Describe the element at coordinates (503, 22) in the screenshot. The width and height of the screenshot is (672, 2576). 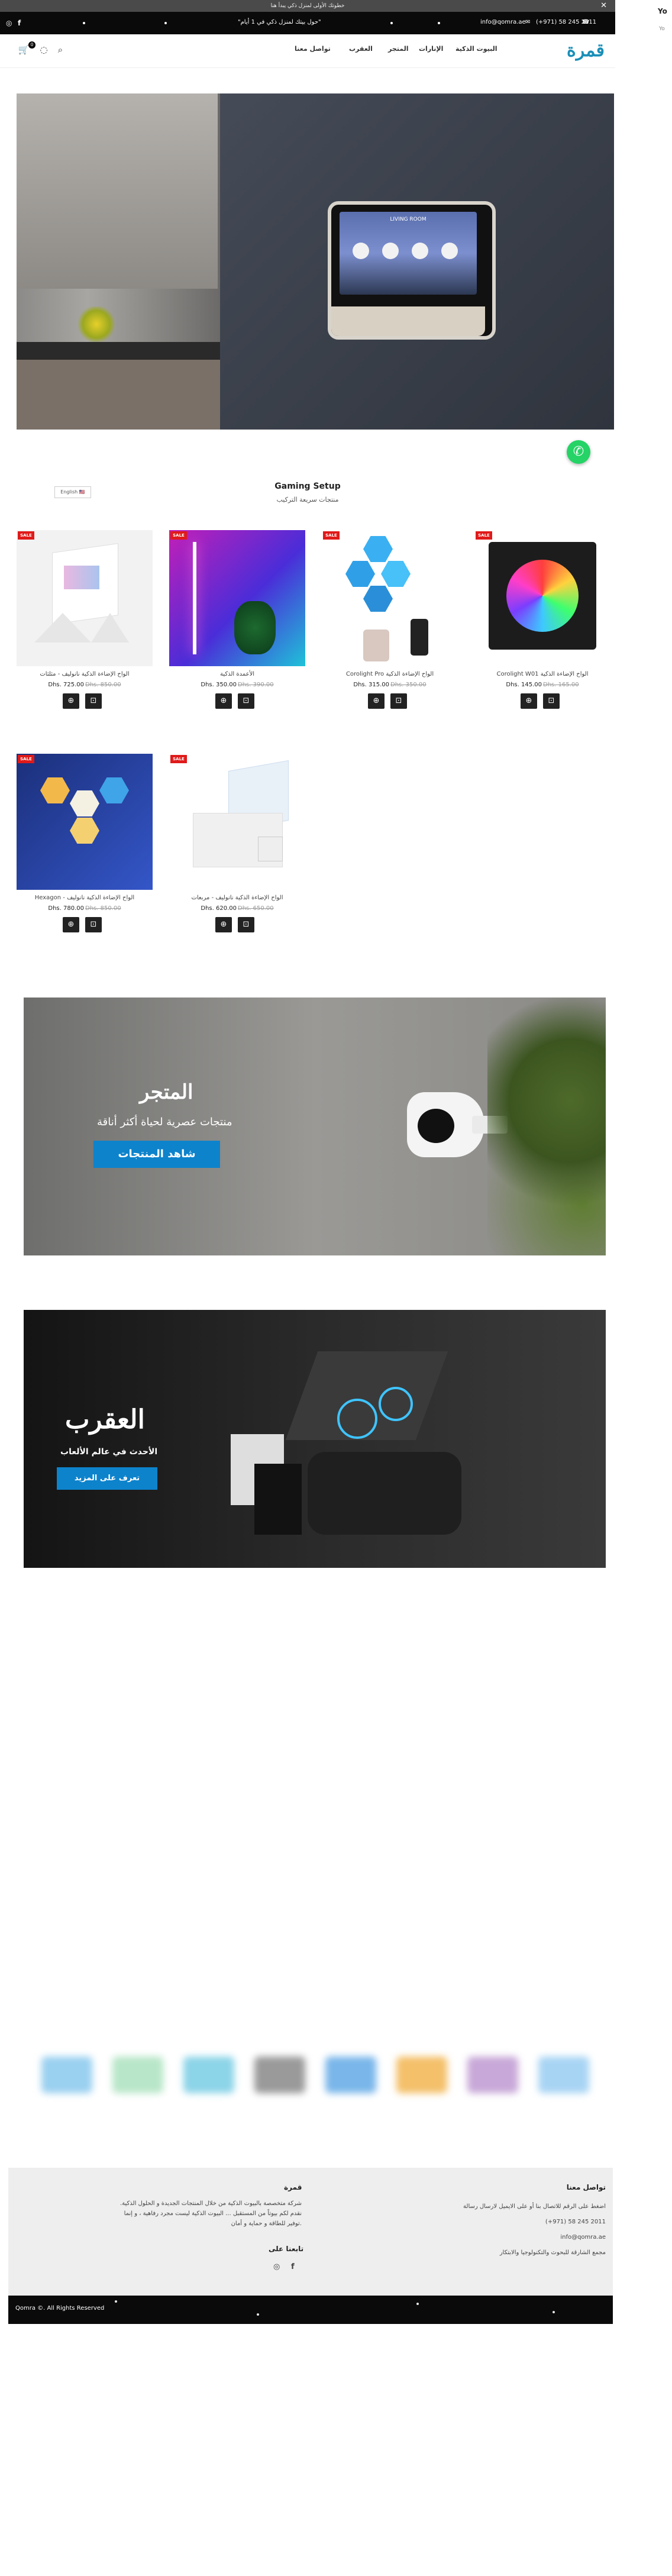
I see `topbar-email: info@qomra.ae` at that location.